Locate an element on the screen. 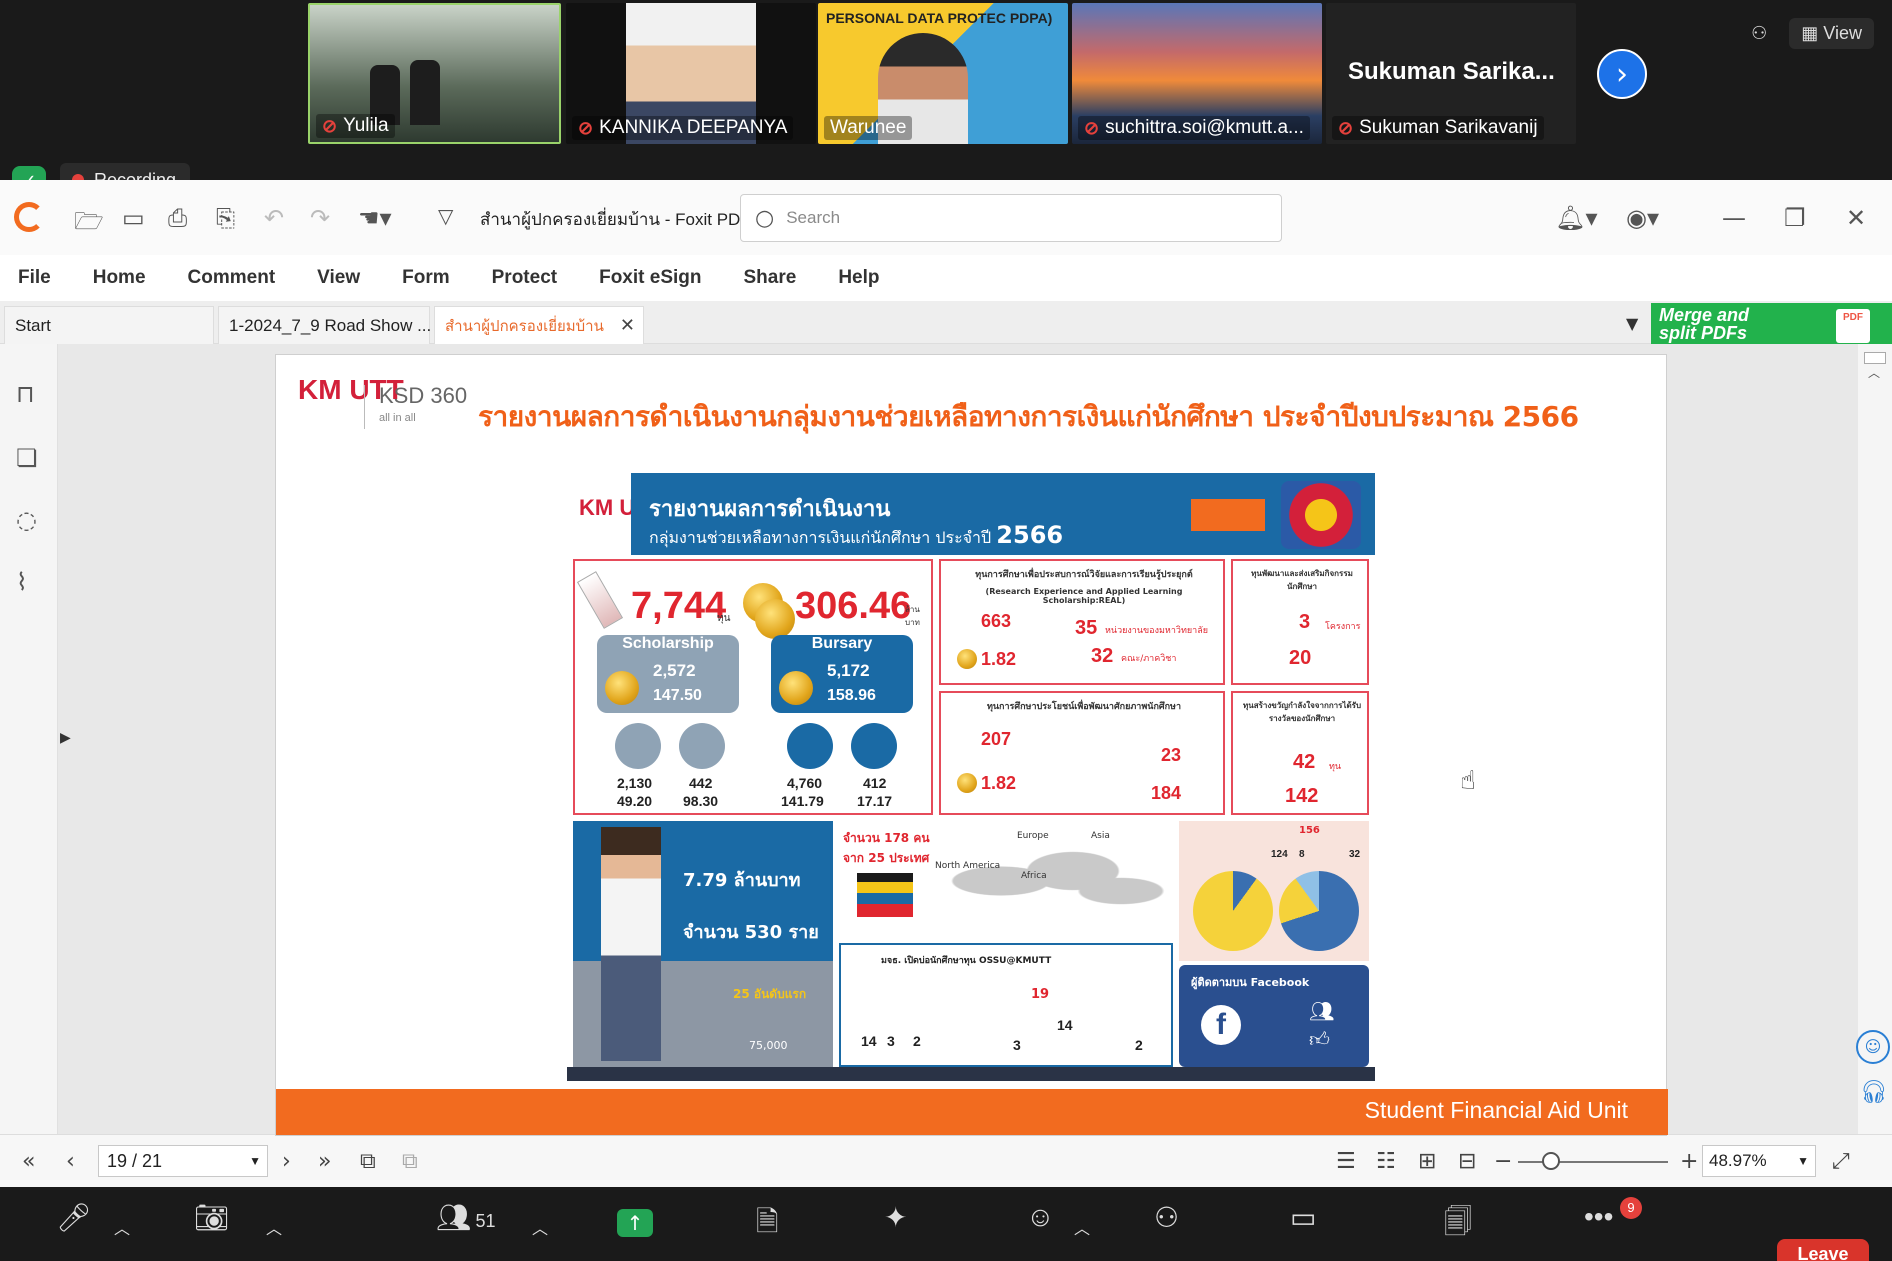 This screenshot has width=1892, height=1261. previous-page-icon: ‹ is located at coordinates (70, 1161).